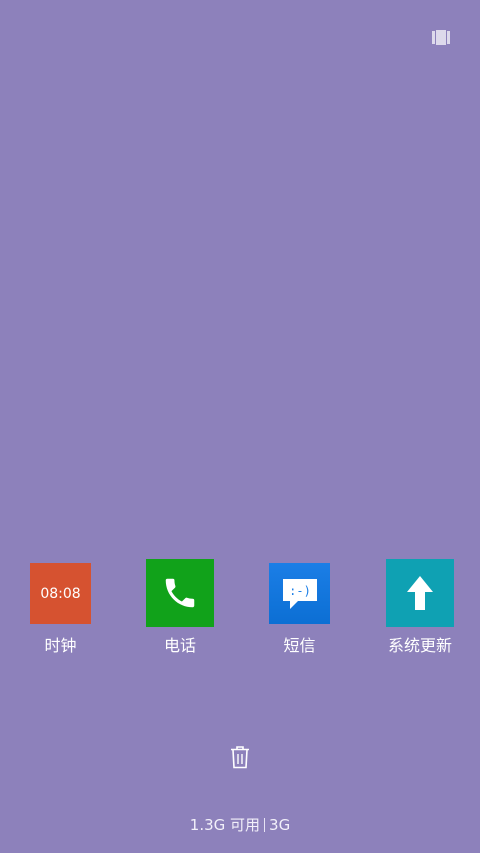 This screenshot has height=853, width=480. I want to click on multi-window-icon, so click(441, 37).